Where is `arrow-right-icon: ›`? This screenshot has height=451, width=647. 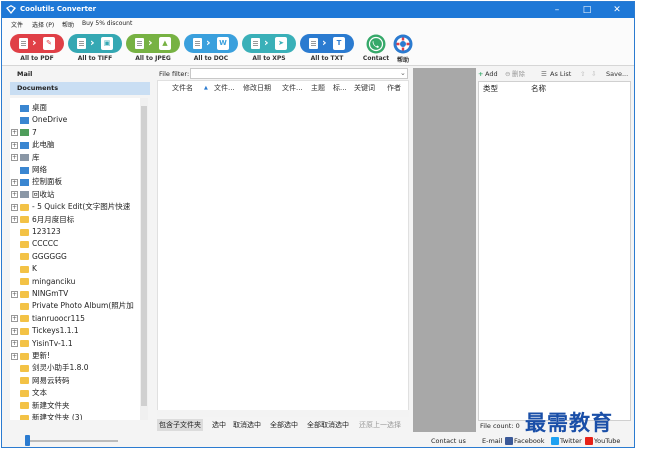
arrow-right-icon: › is located at coordinates (324, 42).